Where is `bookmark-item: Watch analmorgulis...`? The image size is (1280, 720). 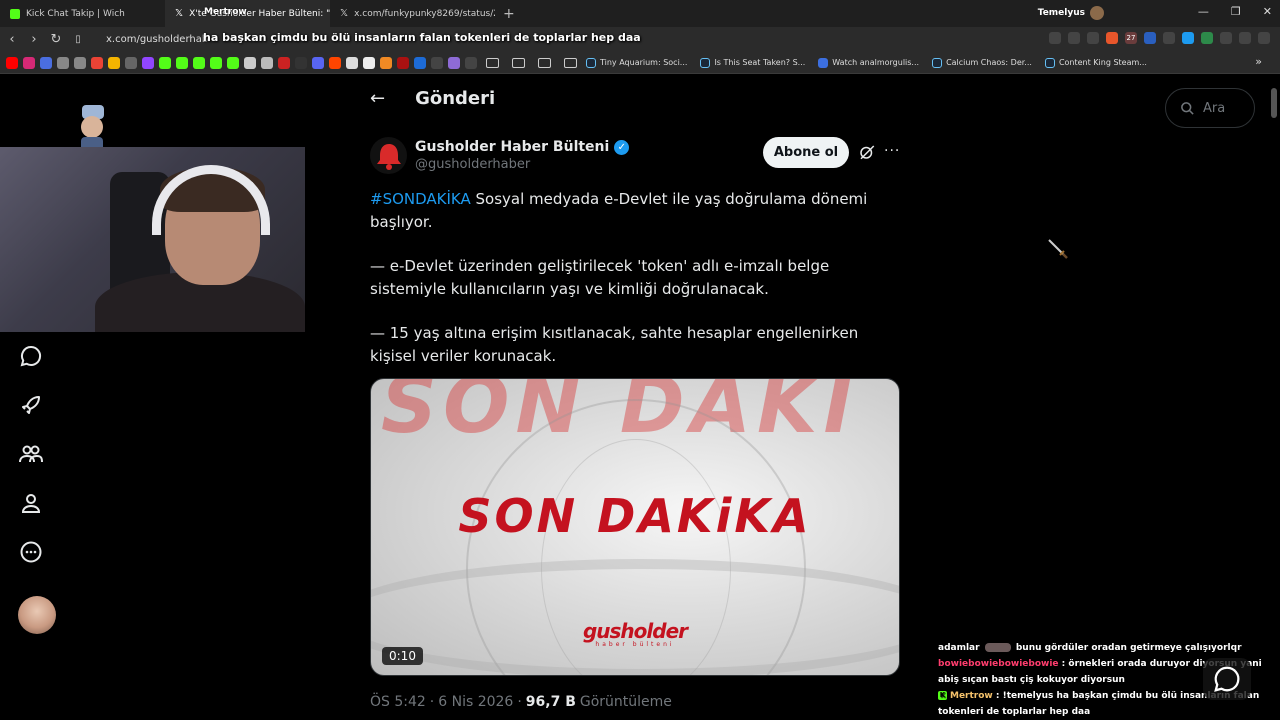 bookmark-item: Watch analmorgulis... is located at coordinates (868, 62).